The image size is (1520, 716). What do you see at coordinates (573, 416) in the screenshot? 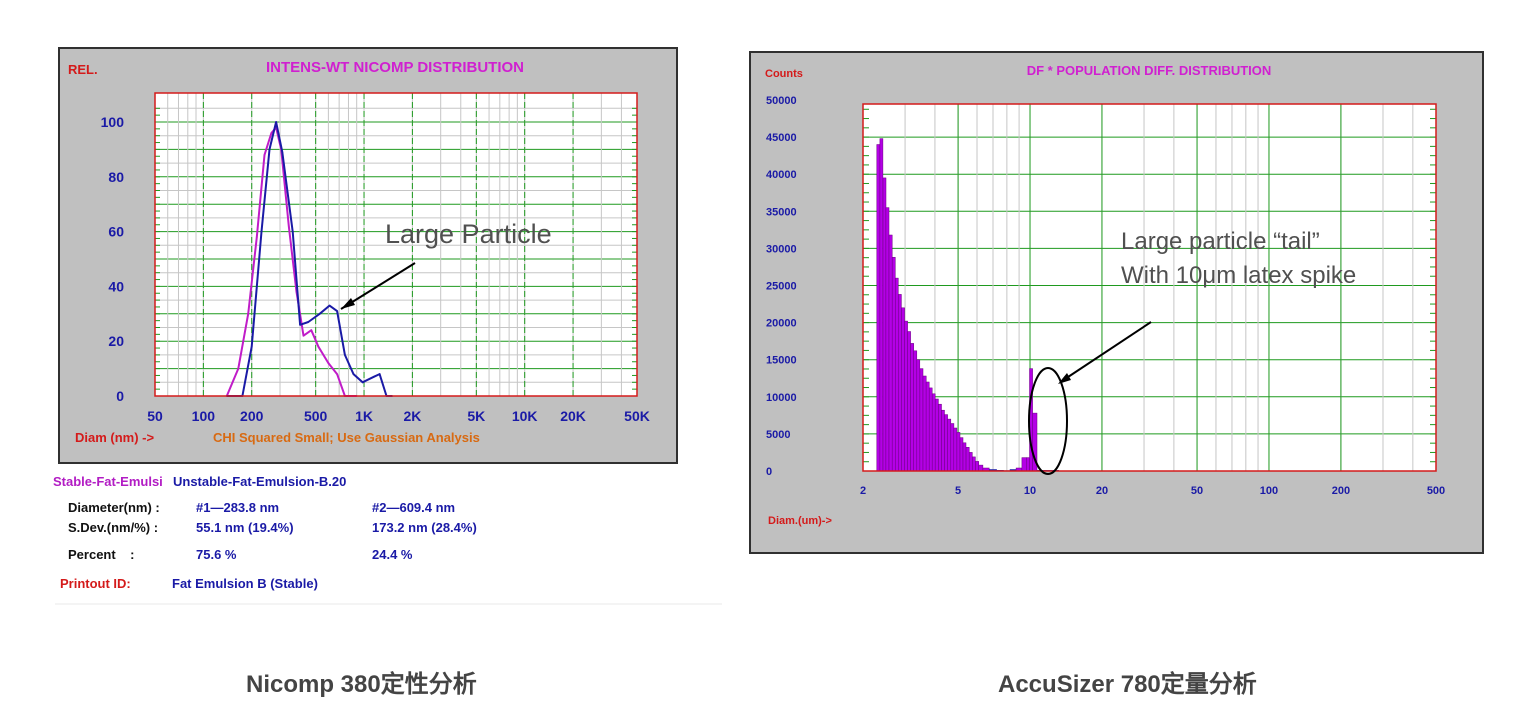
I see `nicomp-x-tick-label: 20K` at bounding box center [573, 416].